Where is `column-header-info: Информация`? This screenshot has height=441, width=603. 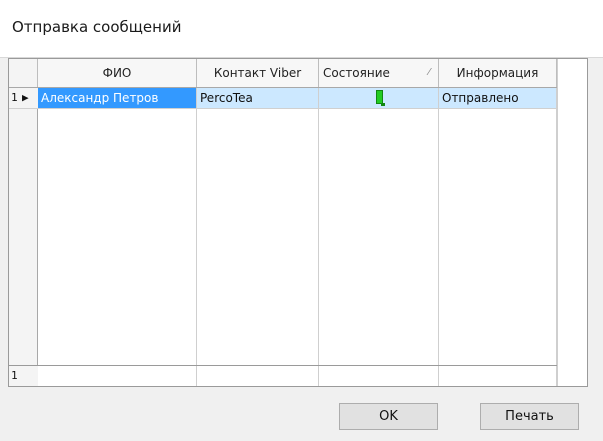
column-header-info: Информация is located at coordinates (498, 73).